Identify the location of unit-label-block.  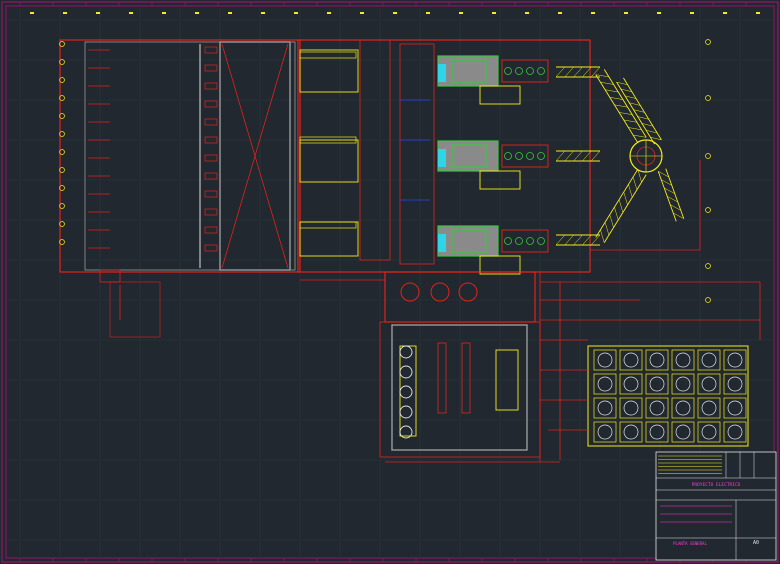
(328, 55).